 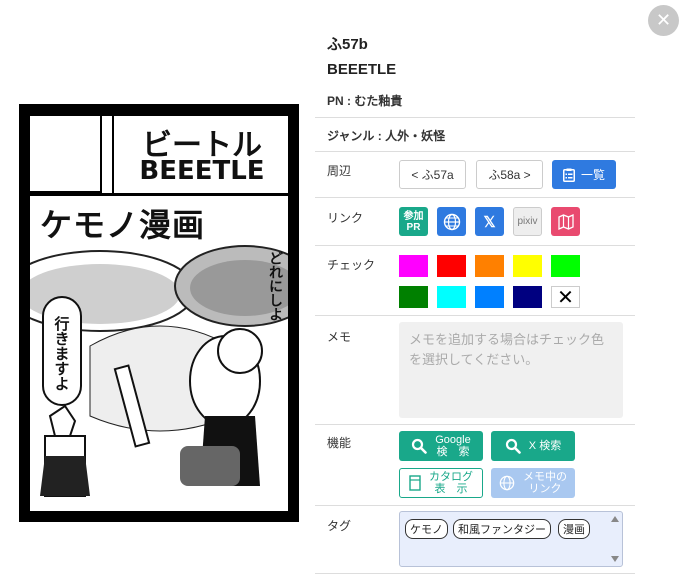 What do you see at coordinates (159, 194) in the screenshot?
I see `cut-divider` at bounding box center [159, 194].